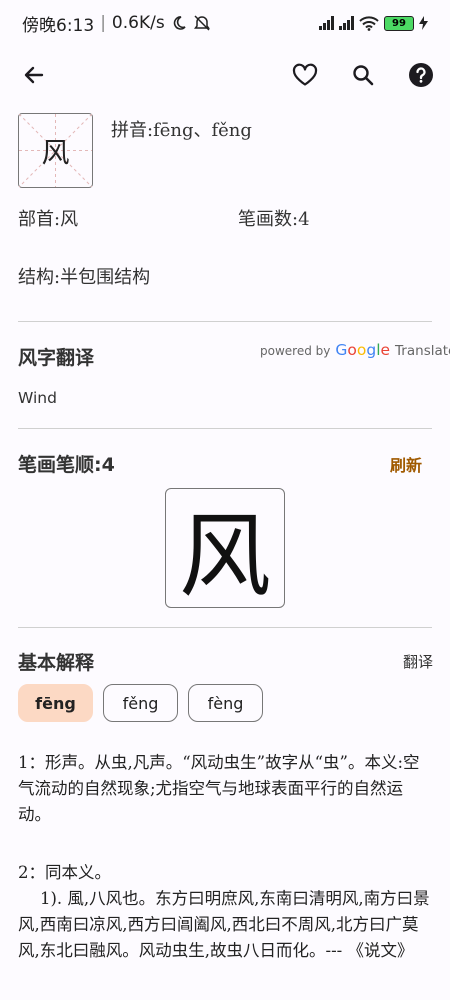  I want to click on wifi-icon, so click(369, 23).